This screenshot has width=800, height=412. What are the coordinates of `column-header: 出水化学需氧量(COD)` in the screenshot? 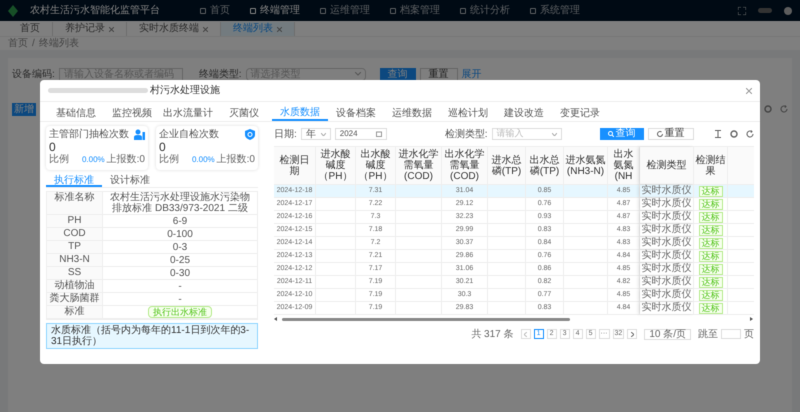 It's located at (465, 165).